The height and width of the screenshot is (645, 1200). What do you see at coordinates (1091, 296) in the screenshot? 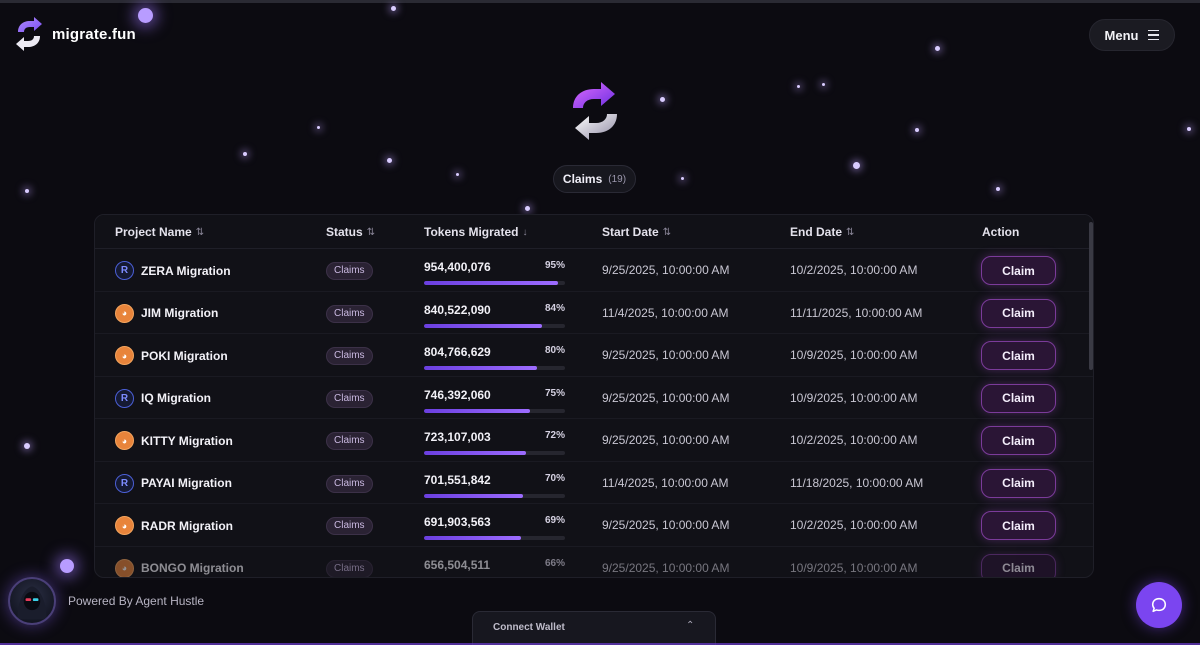
I see `table-scrollbar` at bounding box center [1091, 296].